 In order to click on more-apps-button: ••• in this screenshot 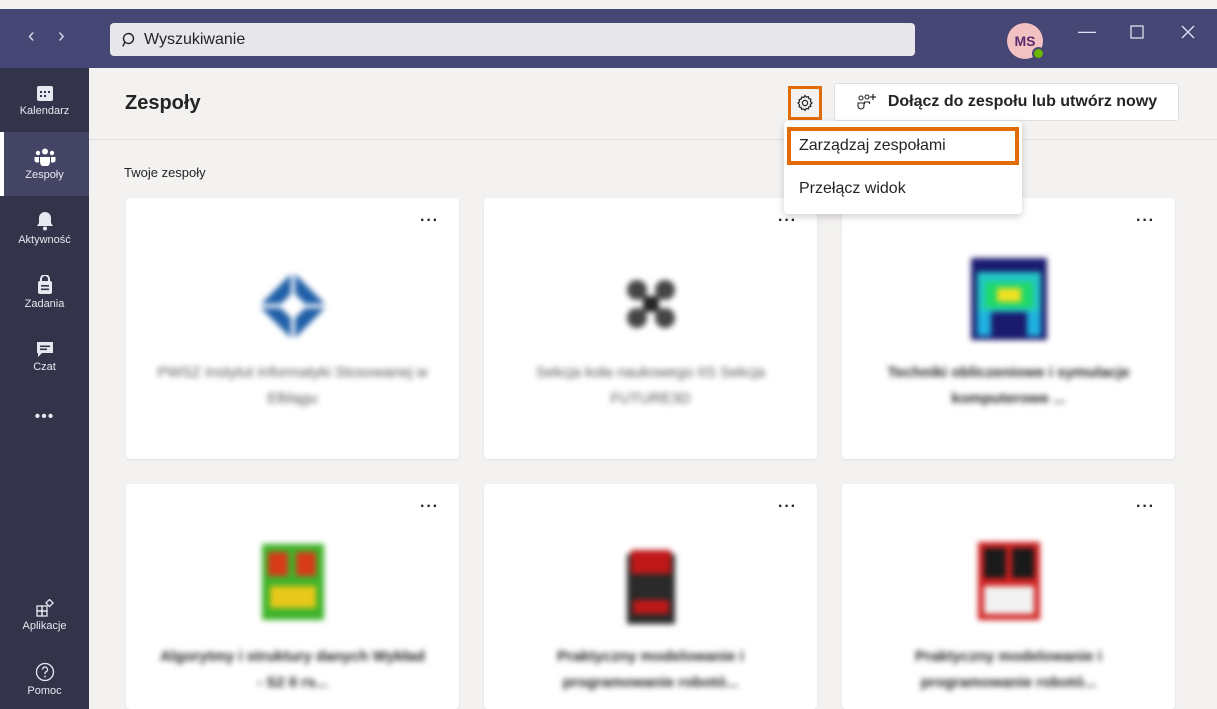, I will do `click(44, 417)`.